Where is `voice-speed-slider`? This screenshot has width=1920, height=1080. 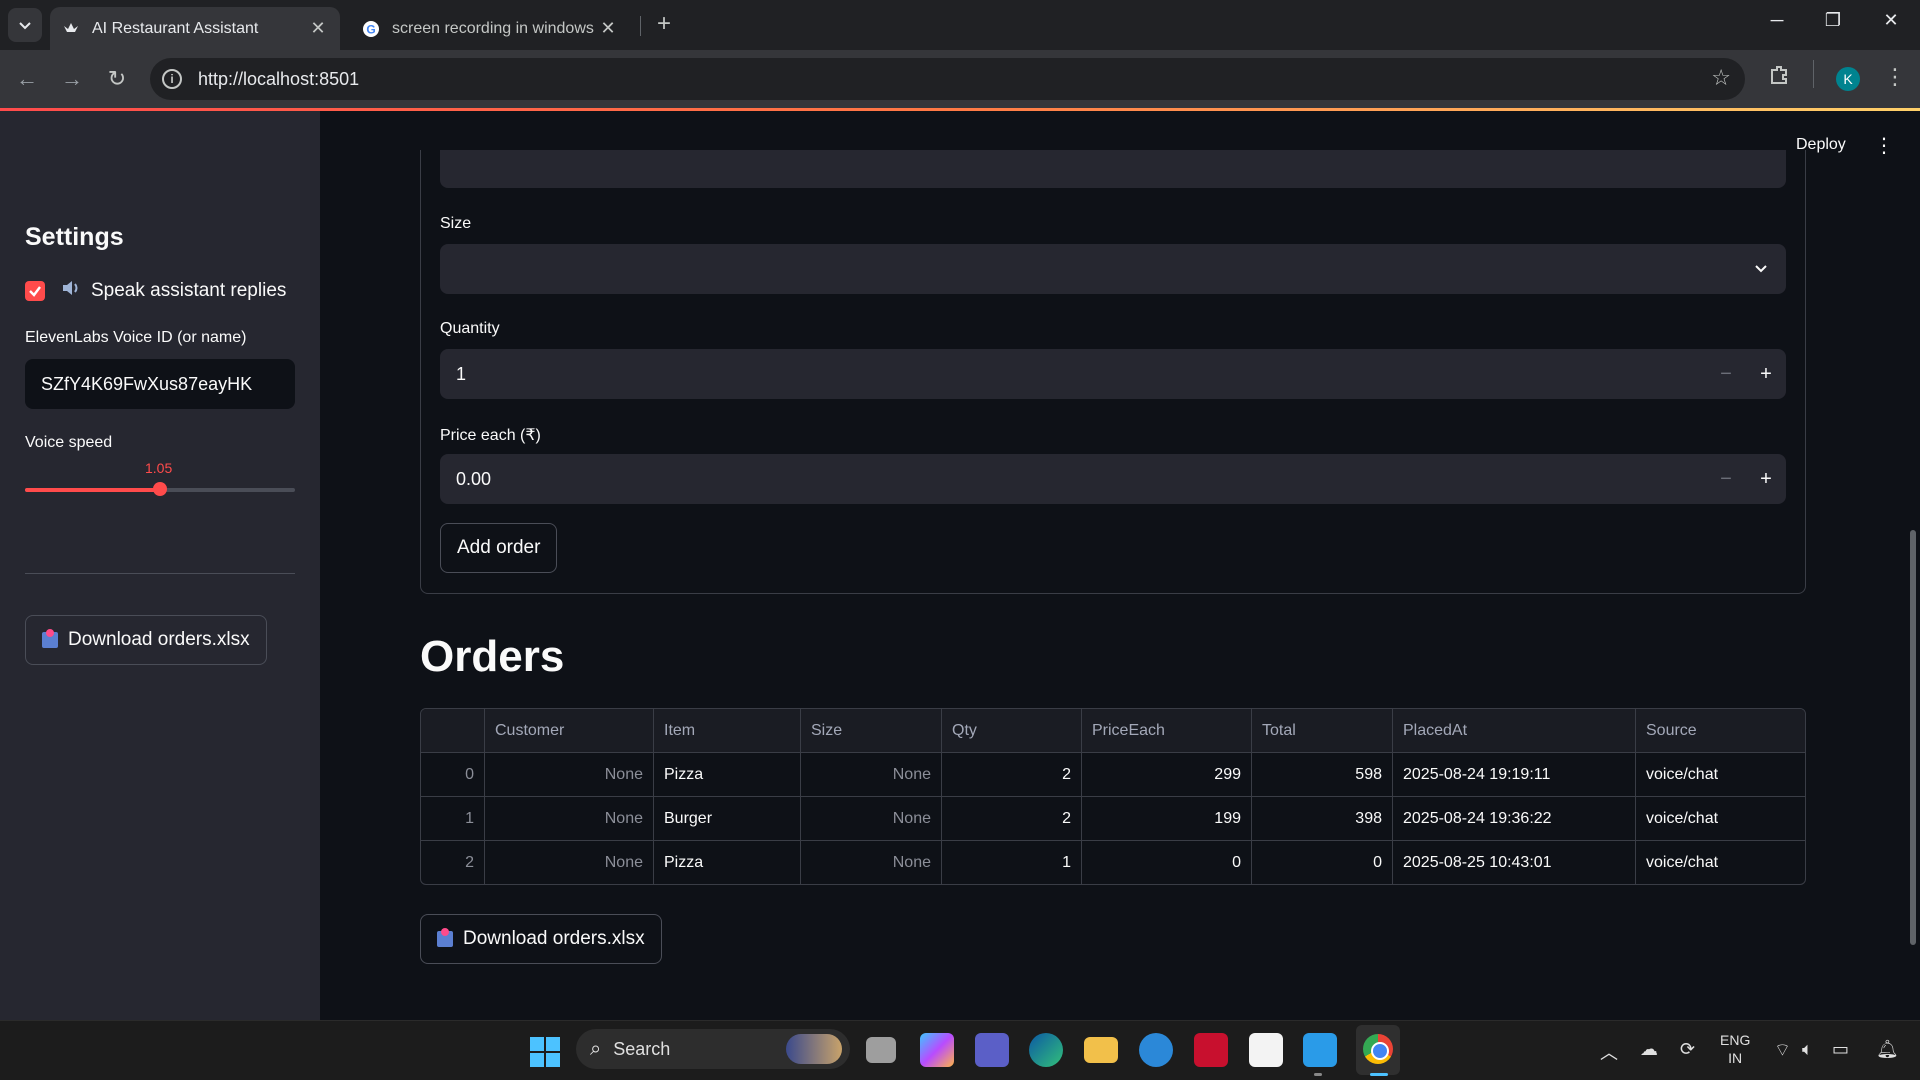
voice-speed-slider is located at coordinates (160, 489).